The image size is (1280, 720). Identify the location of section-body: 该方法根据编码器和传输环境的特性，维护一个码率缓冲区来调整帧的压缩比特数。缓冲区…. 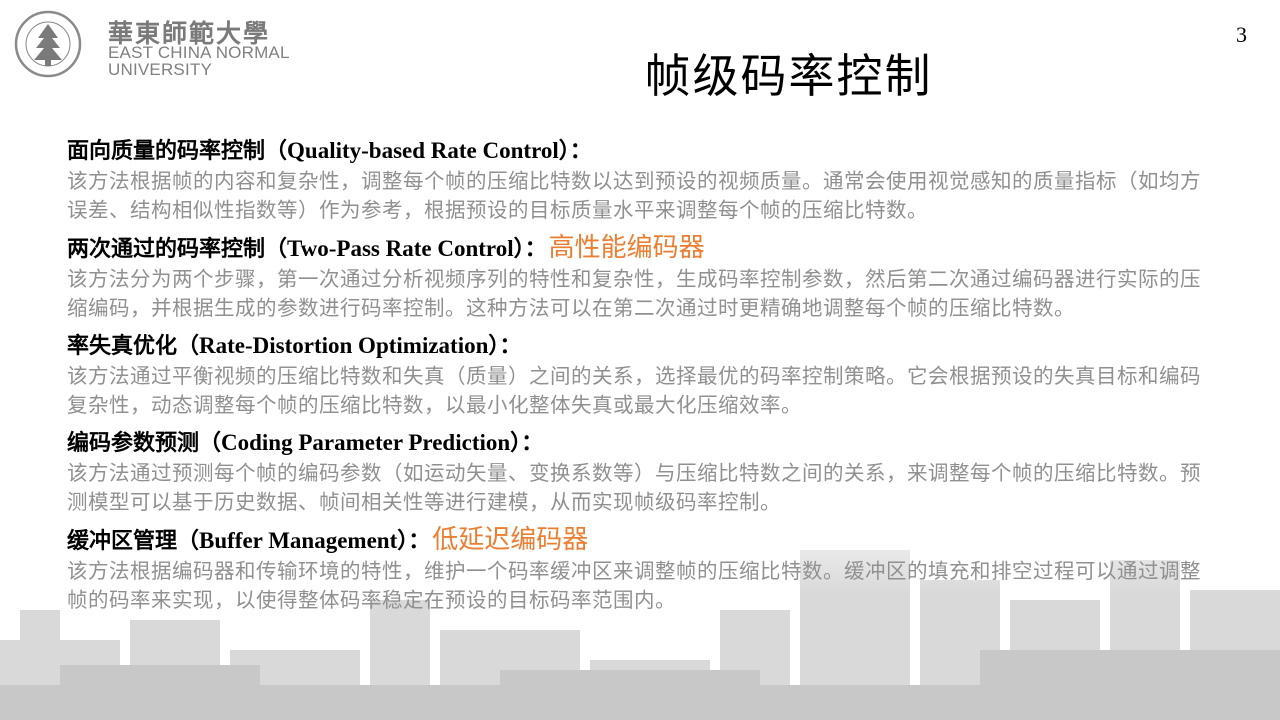
(634, 585).